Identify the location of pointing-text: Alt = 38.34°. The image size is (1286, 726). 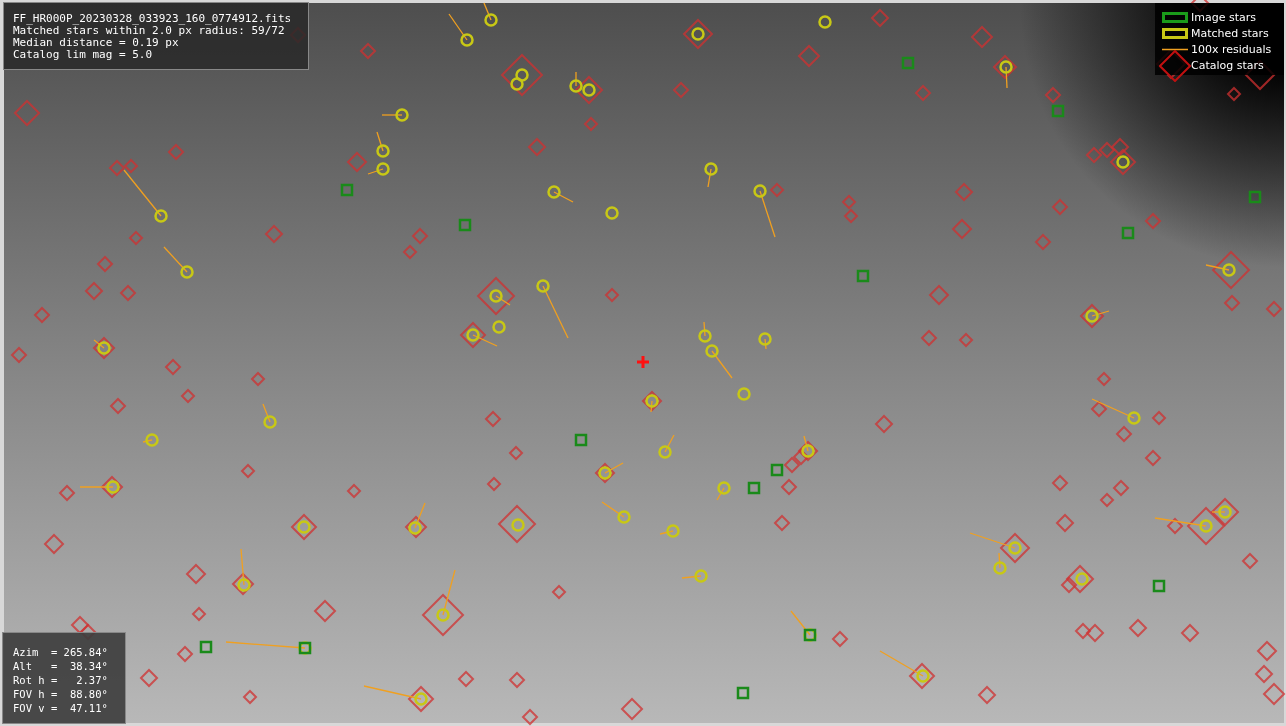
(61, 666).